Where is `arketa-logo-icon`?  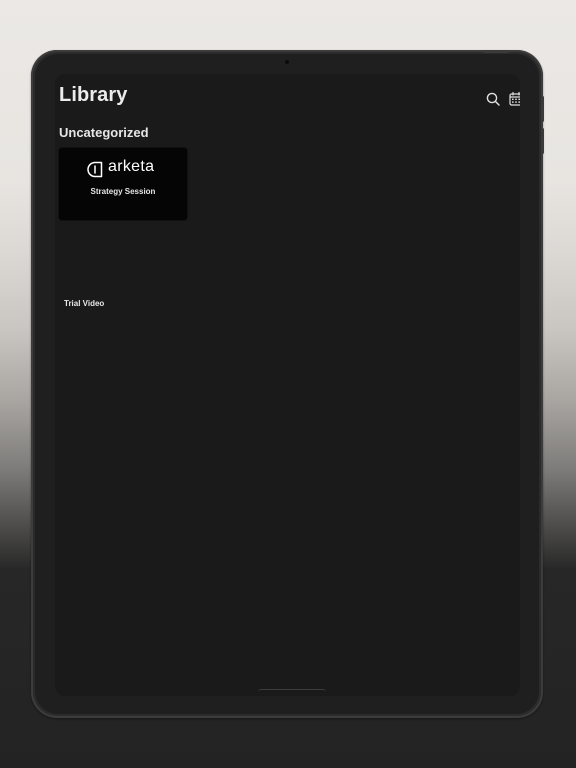 arketa-logo-icon is located at coordinates (95, 169).